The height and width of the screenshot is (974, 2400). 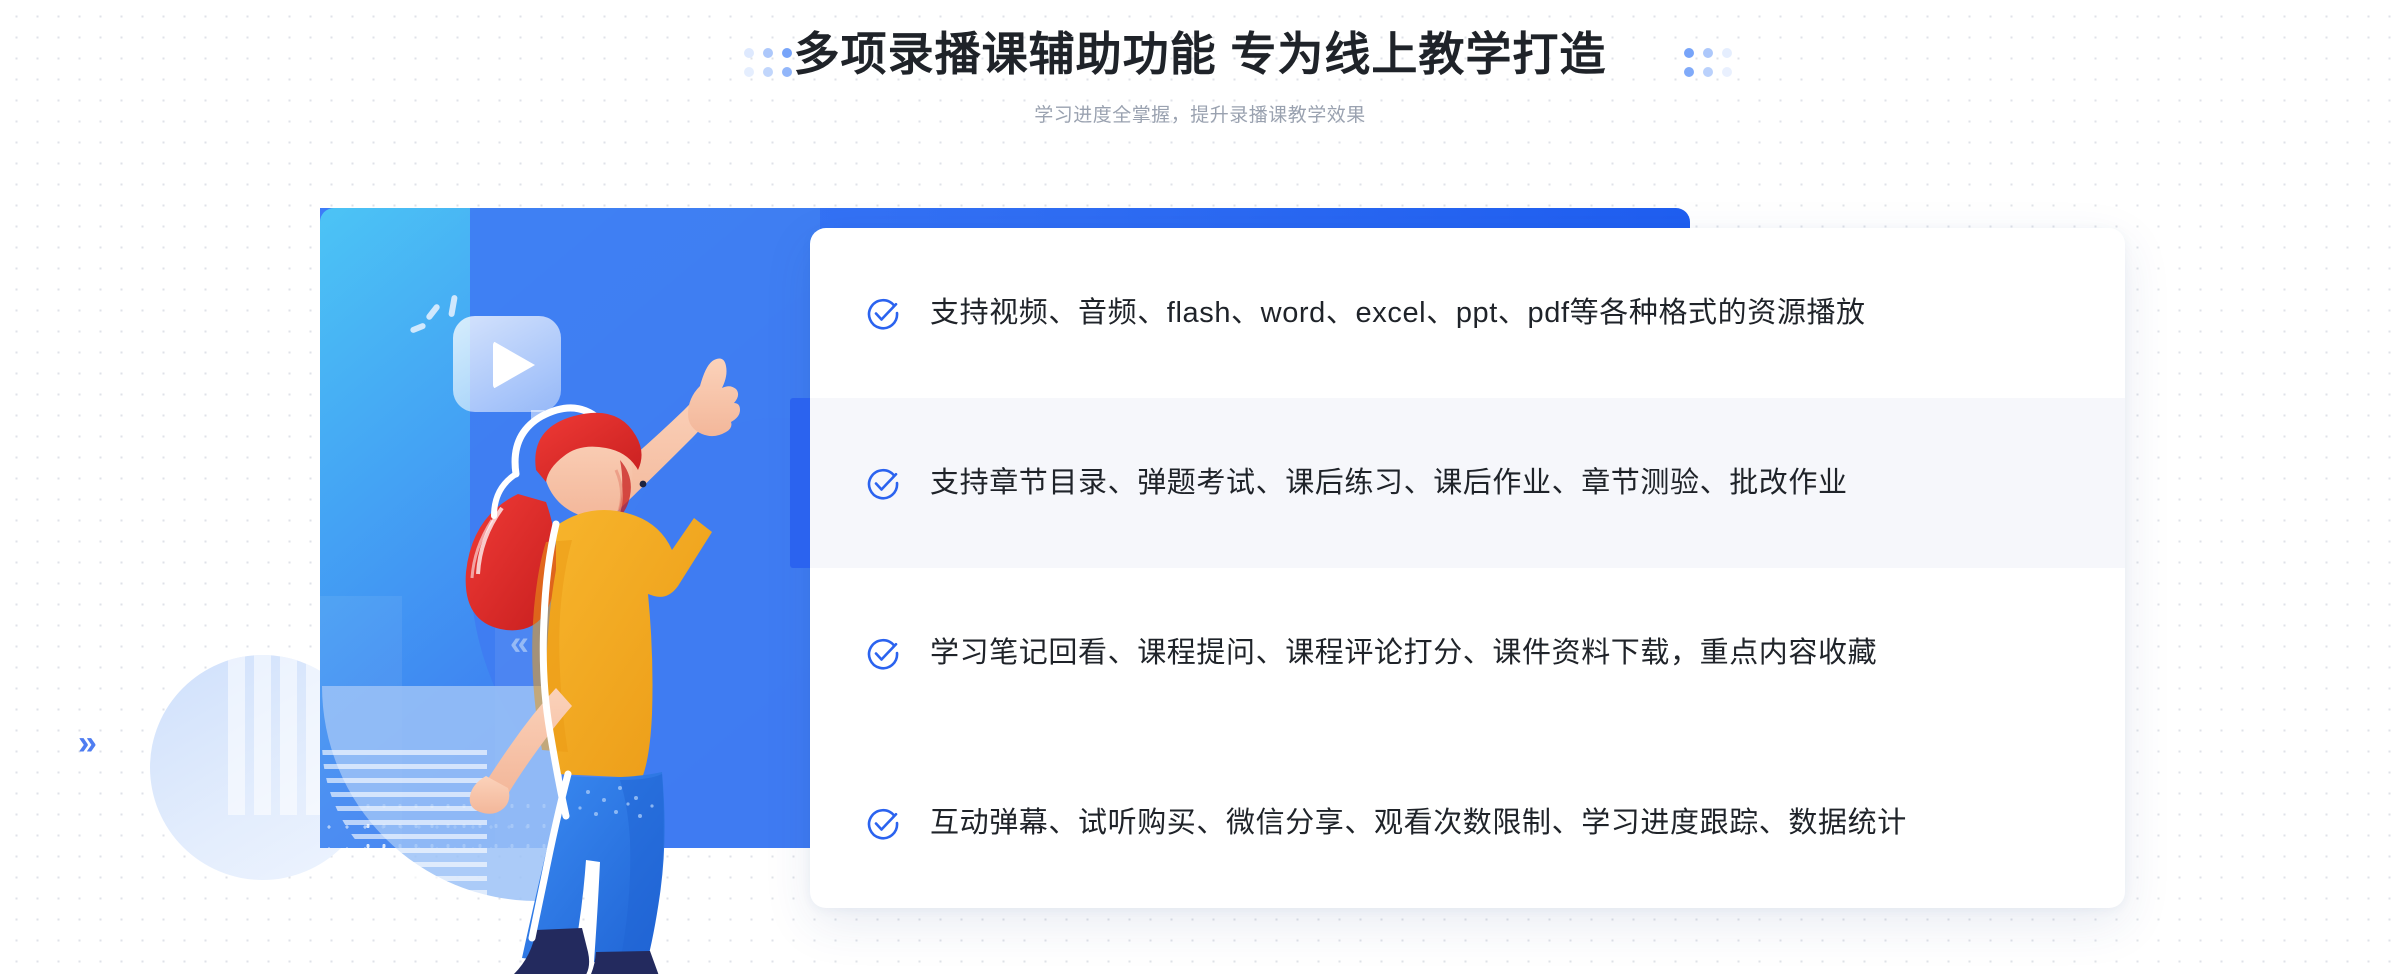 What do you see at coordinates (514, 365) in the screenshot?
I see `play-button-icon` at bounding box center [514, 365].